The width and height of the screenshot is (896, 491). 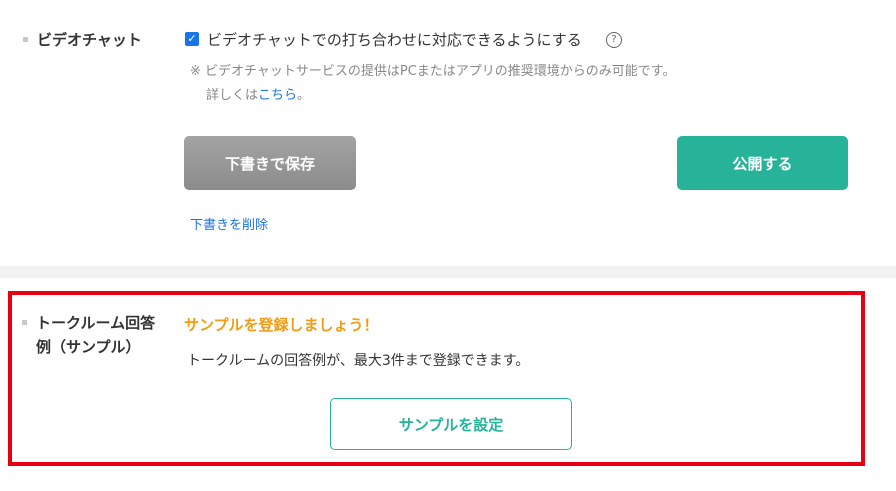 What do you see at coordinates (89, 40) in the screenshot?
I see `video-chat-label: ビデオチャット` at bounding box center [89, 40].